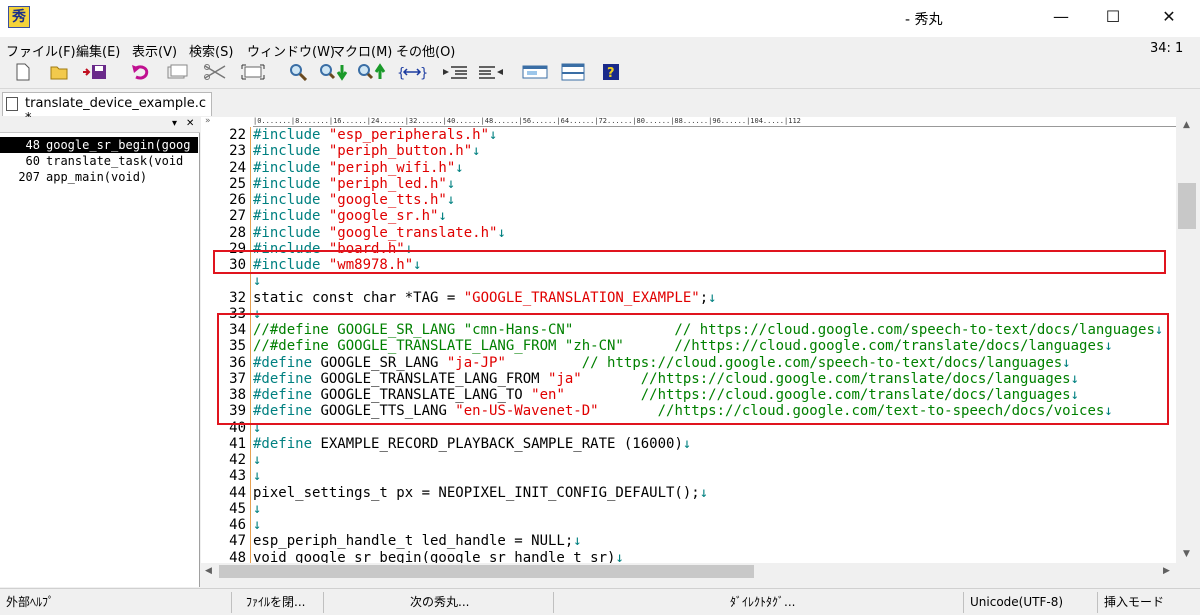  What do you see at coordinates (237, 541) in the screenshot?
I see `line-number: 47` at bounding box center [237, 541].